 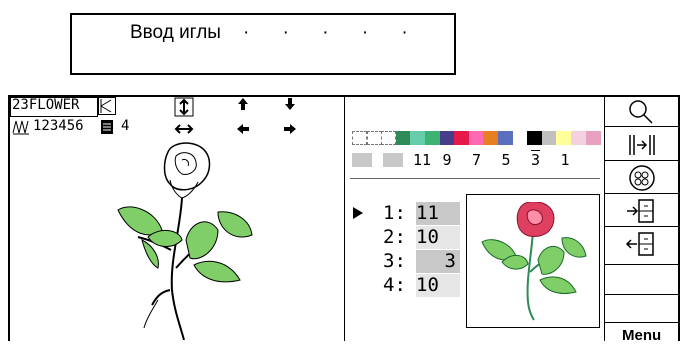 What do you see at coordinates (394, 237) in the screenshot?
I see `needle-row-label: 2:` at bounding box center [394, 237].